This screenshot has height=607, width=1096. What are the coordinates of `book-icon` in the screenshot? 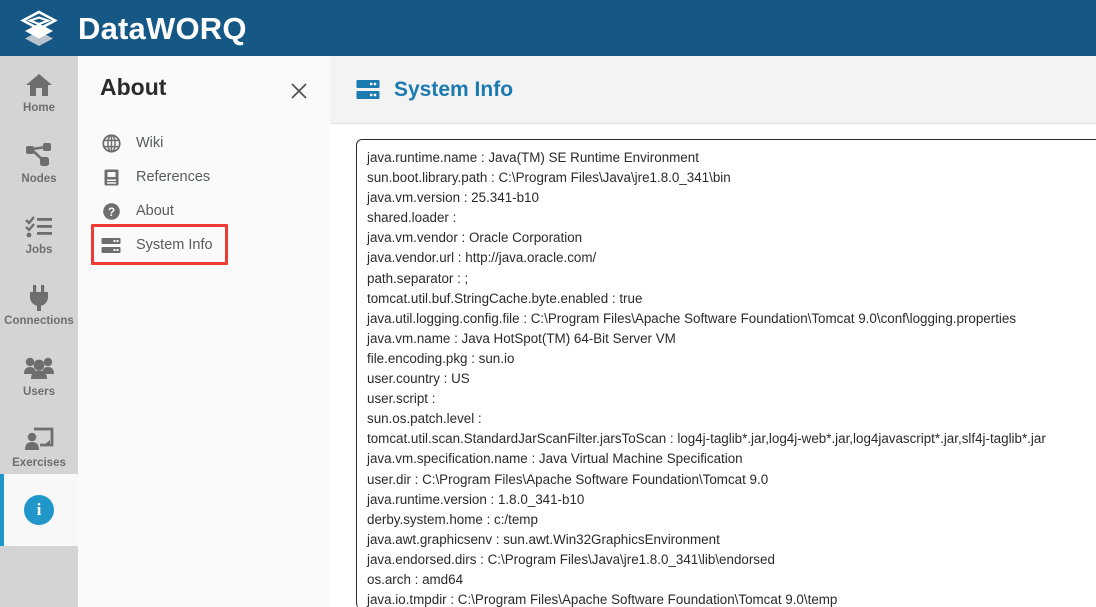 It's located at (111, 177).